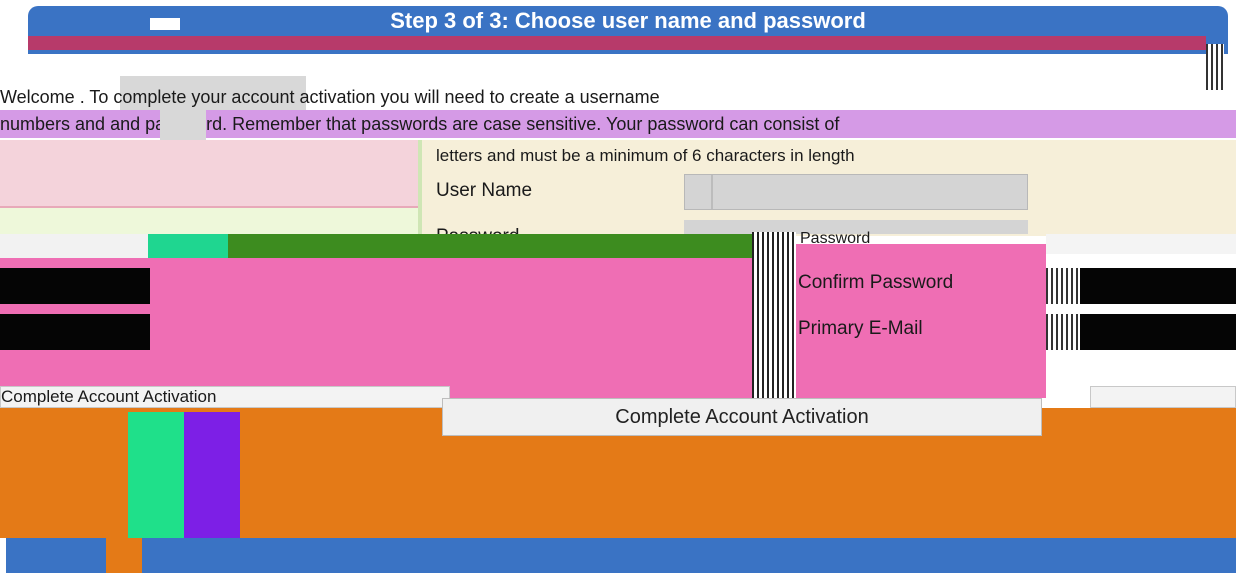  Describe the element at coordinates (1158, 332) in the screenshot. I see `primary-email-input` at that location.